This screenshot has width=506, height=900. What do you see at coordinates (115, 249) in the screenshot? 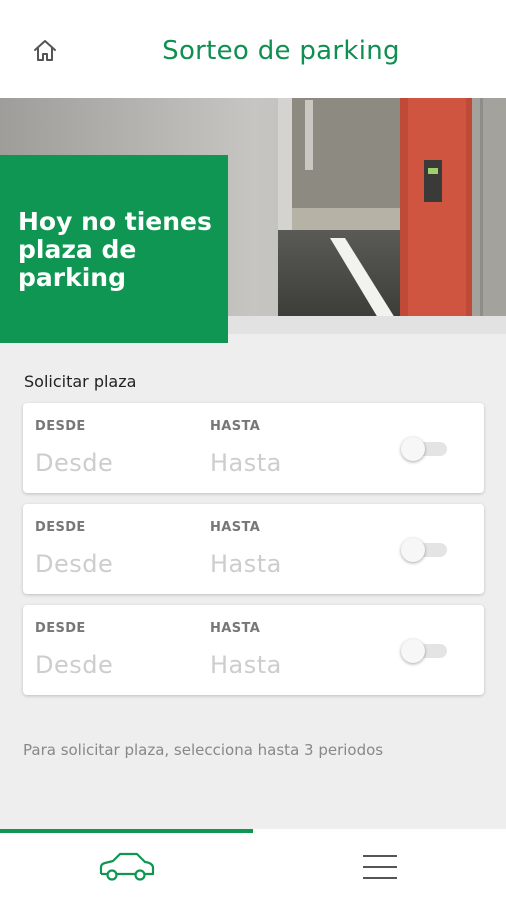
I see `no-parking-message: Hoy no tienes plaza de parking` at bounding box center [115, 249].